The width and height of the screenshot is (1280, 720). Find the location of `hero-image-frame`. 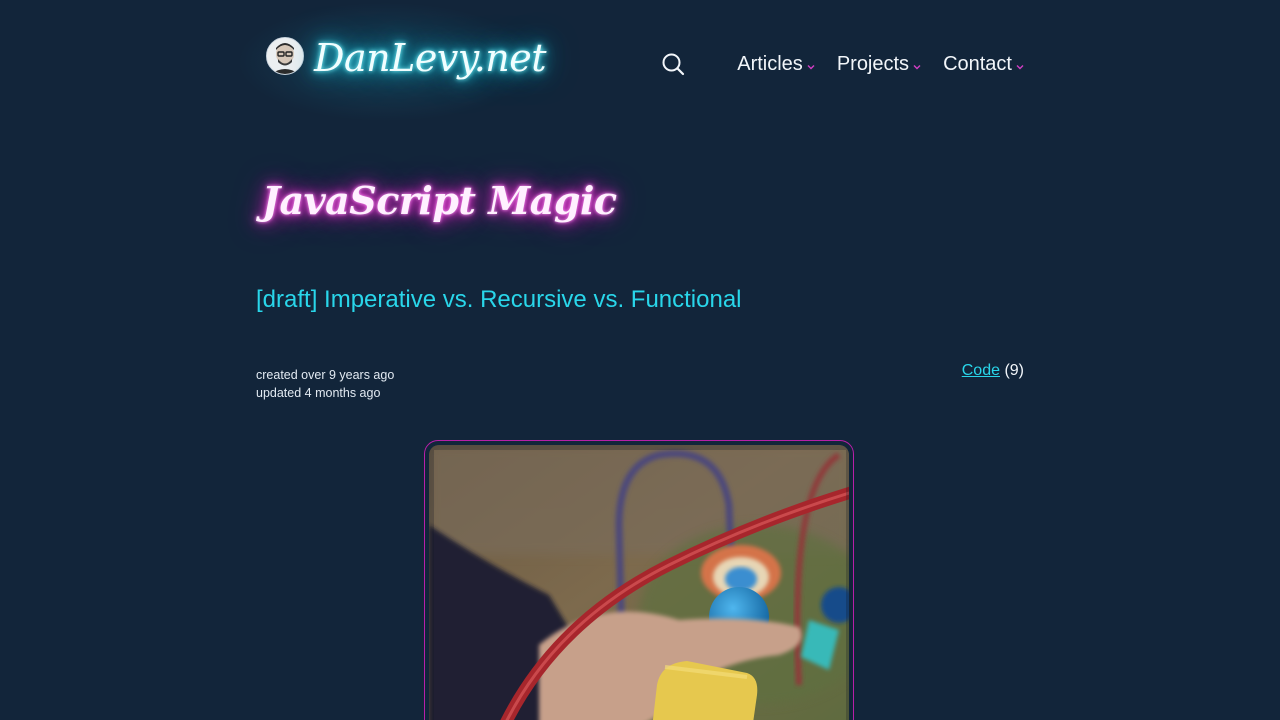

hero-image-frame is located at coordinates (639, 580).